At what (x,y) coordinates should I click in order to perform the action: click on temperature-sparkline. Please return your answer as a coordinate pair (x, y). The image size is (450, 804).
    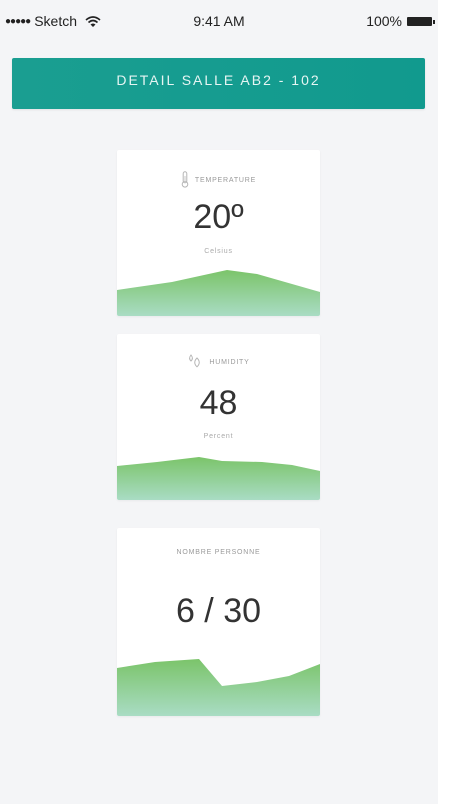
    Looking at the image, I should click on (218, 293).